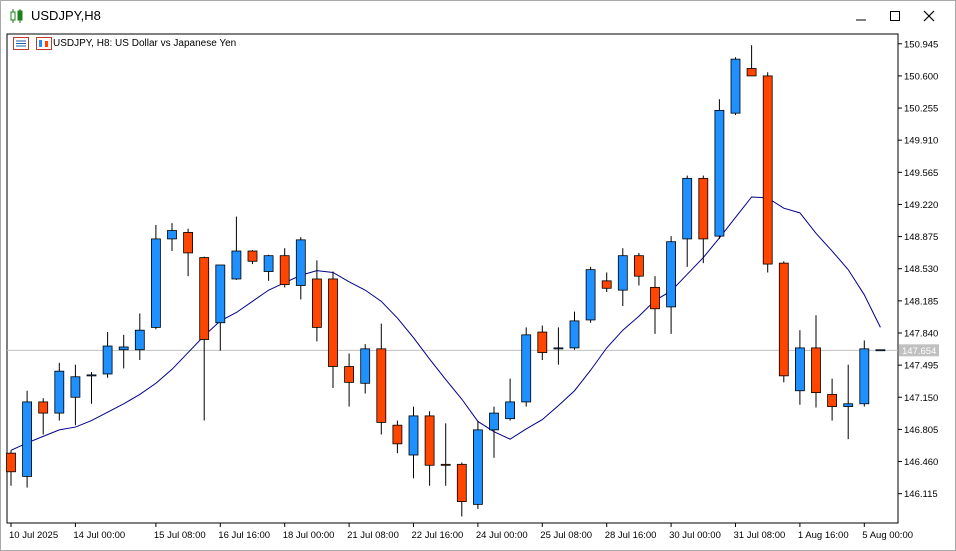 This screenshot has height=551, width=956. I want to click on maximize-icon, so click(895, 16).